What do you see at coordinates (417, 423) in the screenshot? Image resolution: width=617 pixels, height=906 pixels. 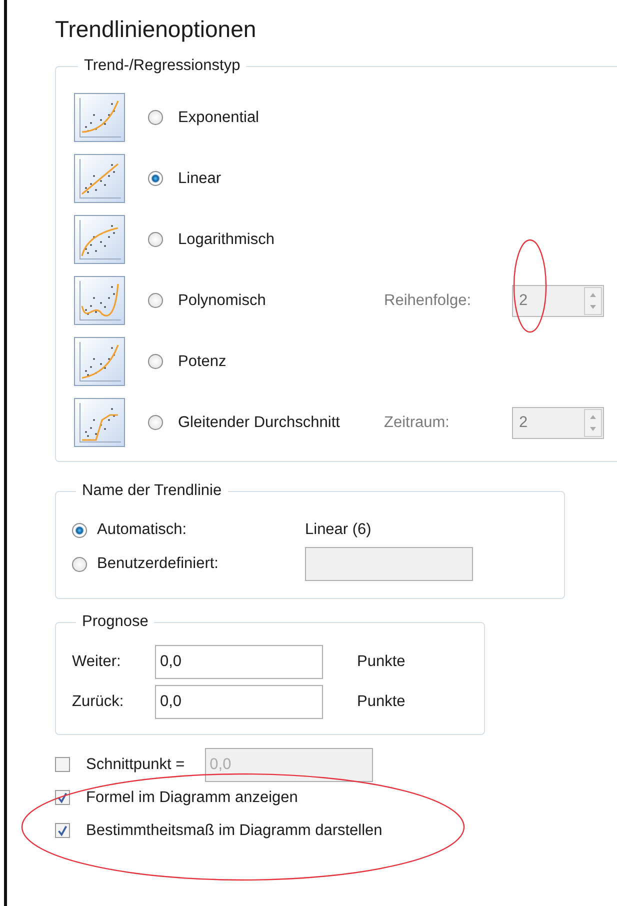 I see `parameter-label: Zeitraum:` at bounding box center [417, 423].